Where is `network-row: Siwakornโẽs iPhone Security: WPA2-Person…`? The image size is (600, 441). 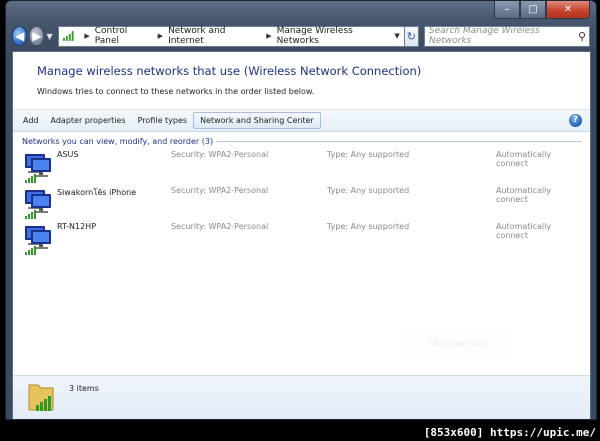
network-row: Siwakornโẽs iPhone Security: WPA2-Person… is located at coordinates (303, 204).